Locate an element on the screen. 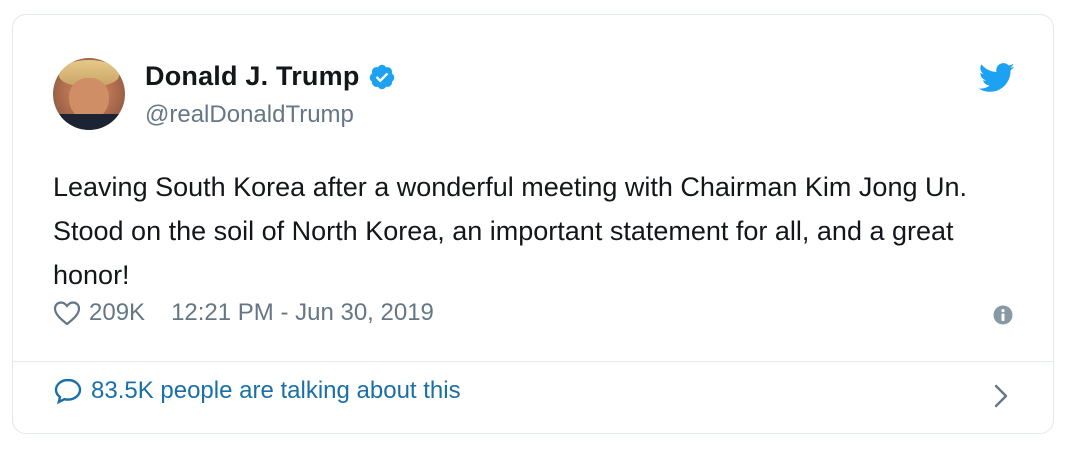  chevron-right-icon is located at coordinates (1001, 396).